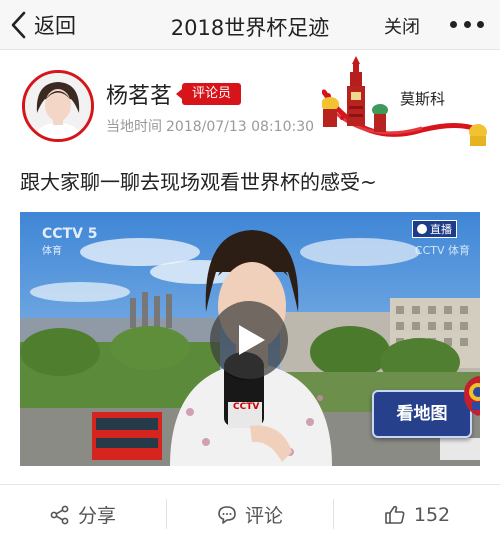 The width and height of the screenshot is (500, 543). Describe the element at coordinates (422, 229) in the screenshot. I see `football-icon` at that location.